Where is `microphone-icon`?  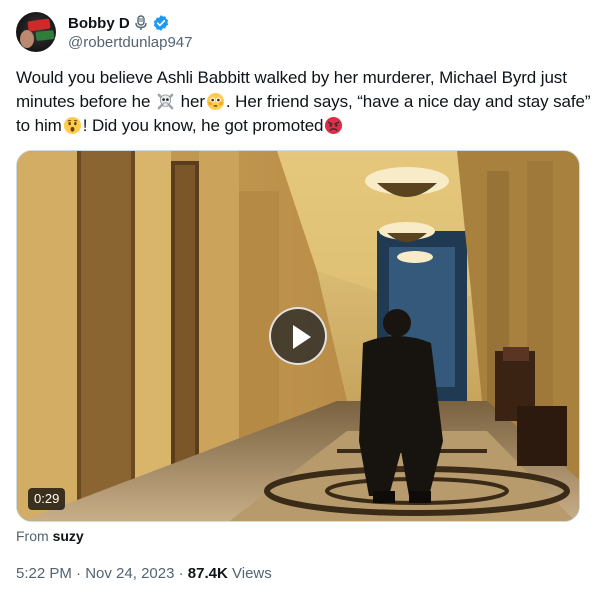
microphone-icon is located at coordinates (141, 23).